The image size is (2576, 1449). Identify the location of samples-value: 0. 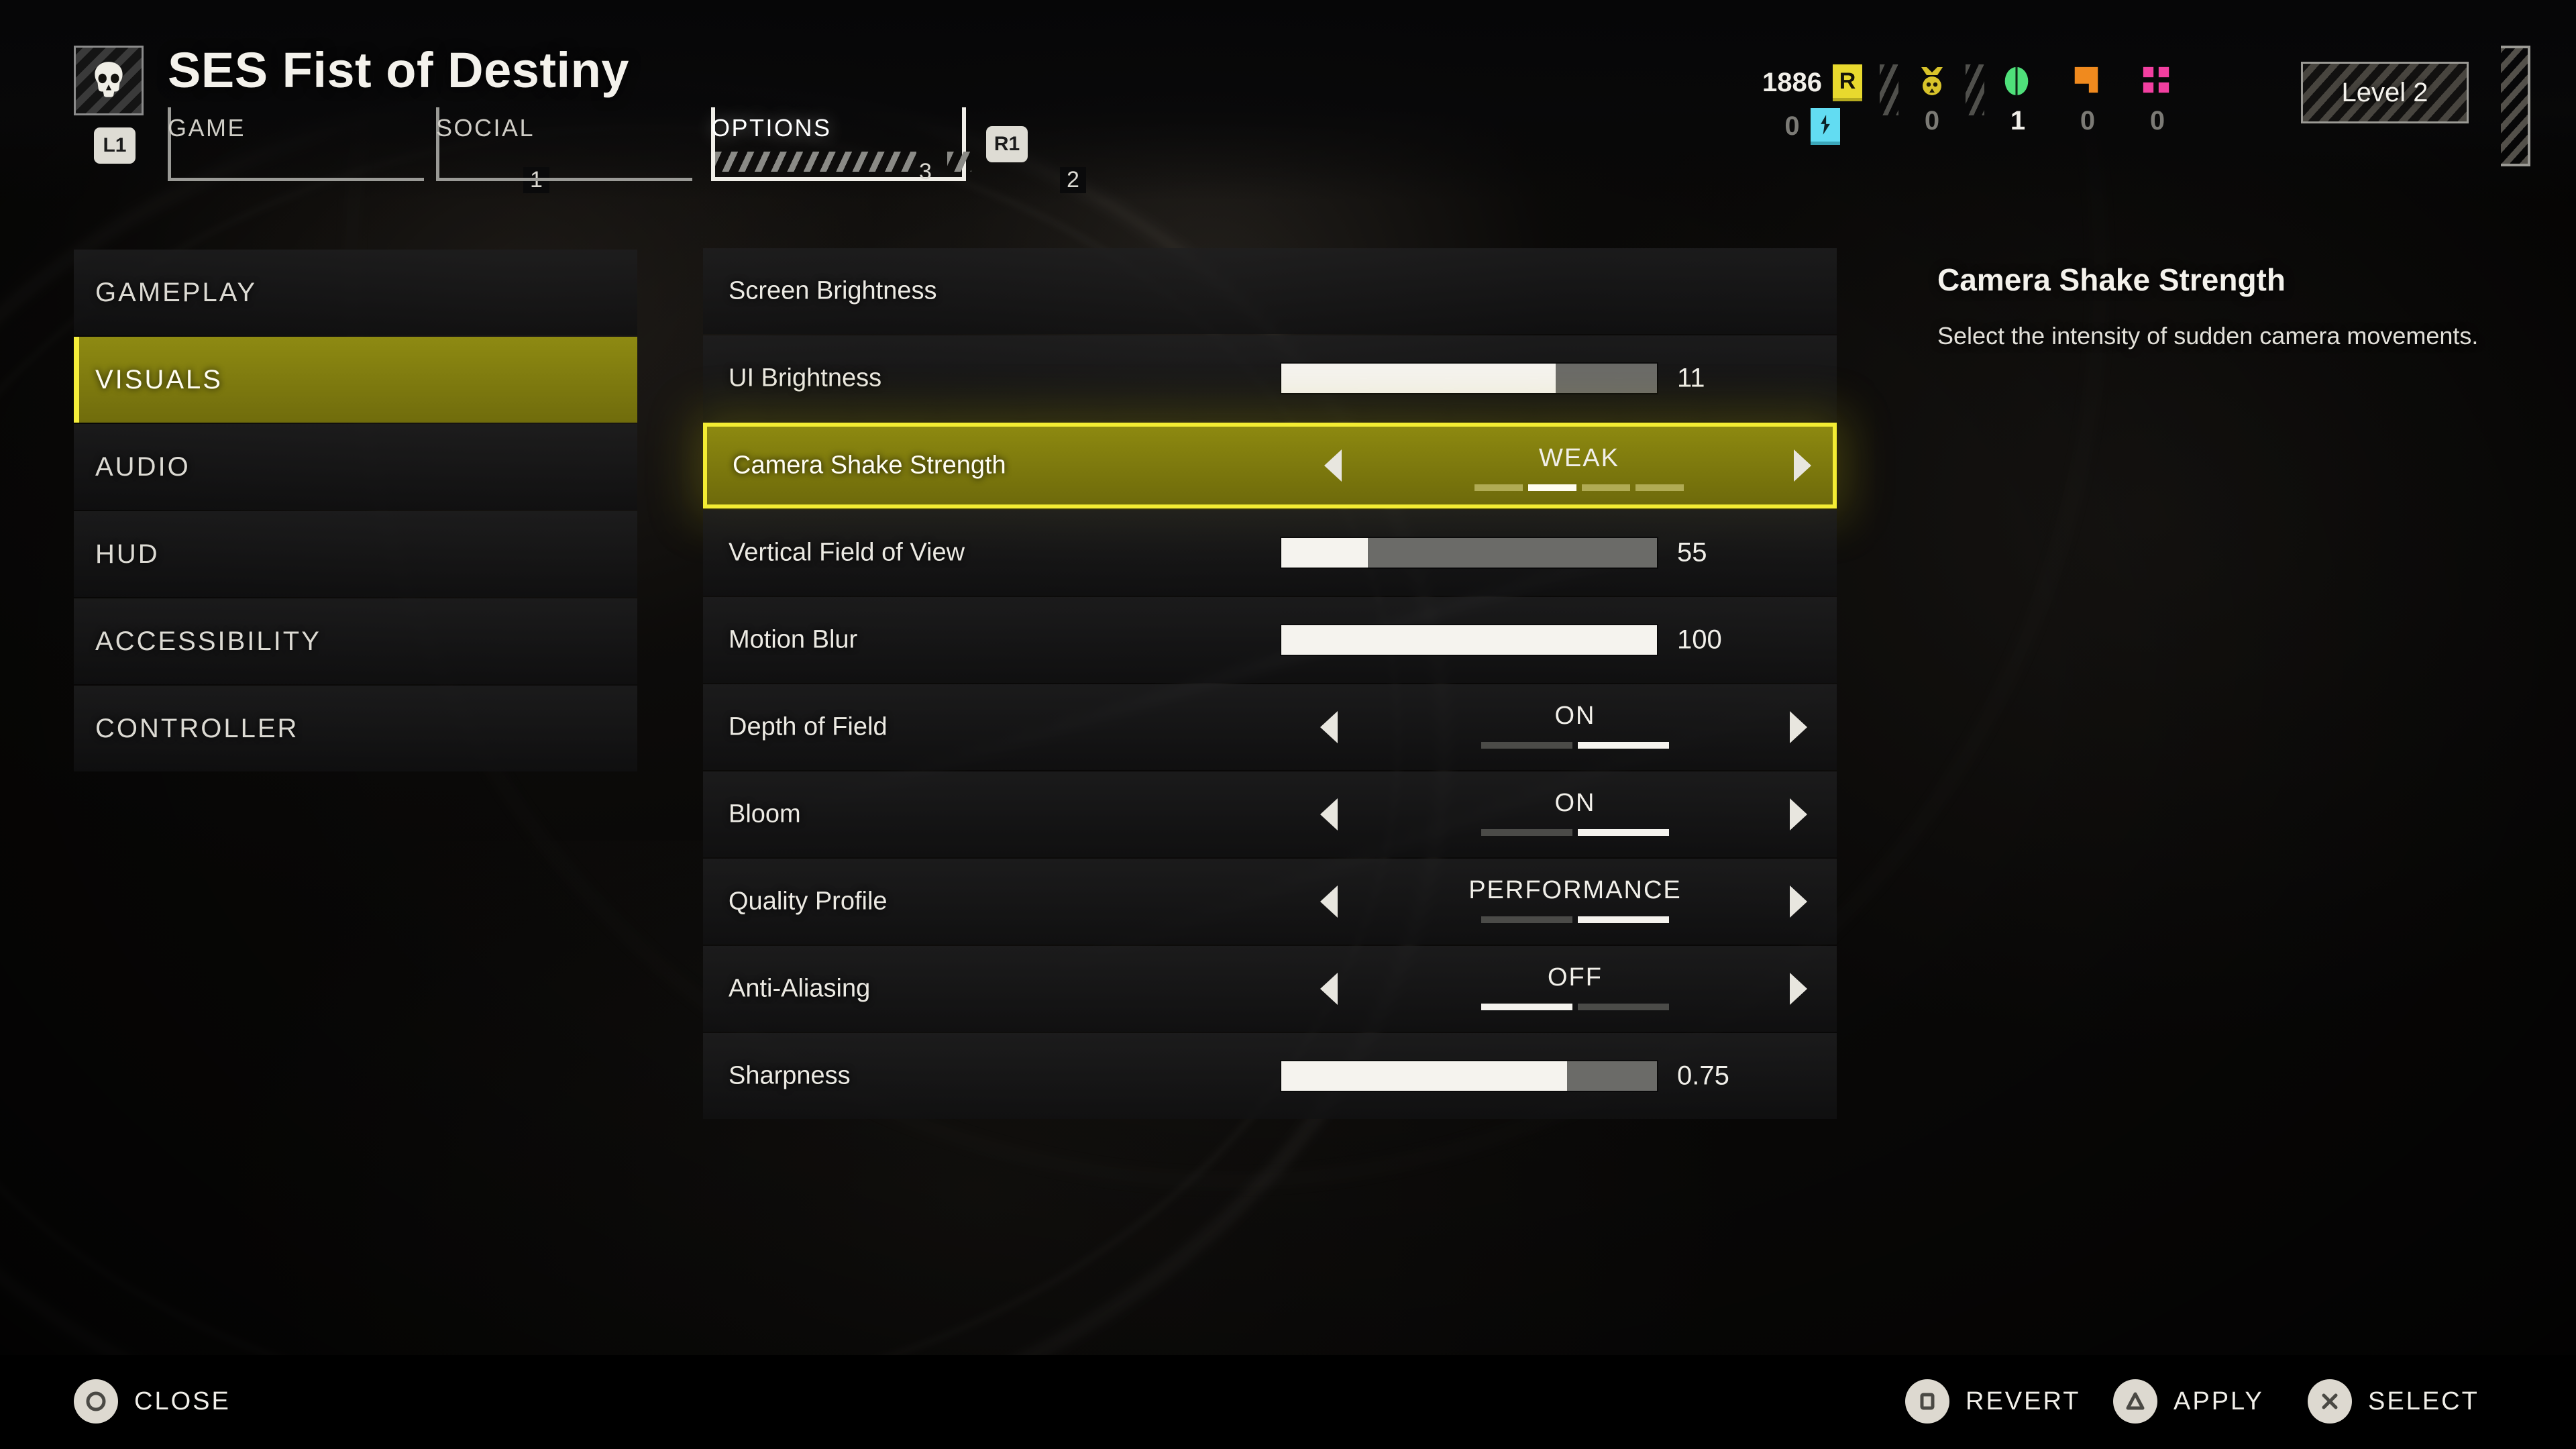
(1792, 126).